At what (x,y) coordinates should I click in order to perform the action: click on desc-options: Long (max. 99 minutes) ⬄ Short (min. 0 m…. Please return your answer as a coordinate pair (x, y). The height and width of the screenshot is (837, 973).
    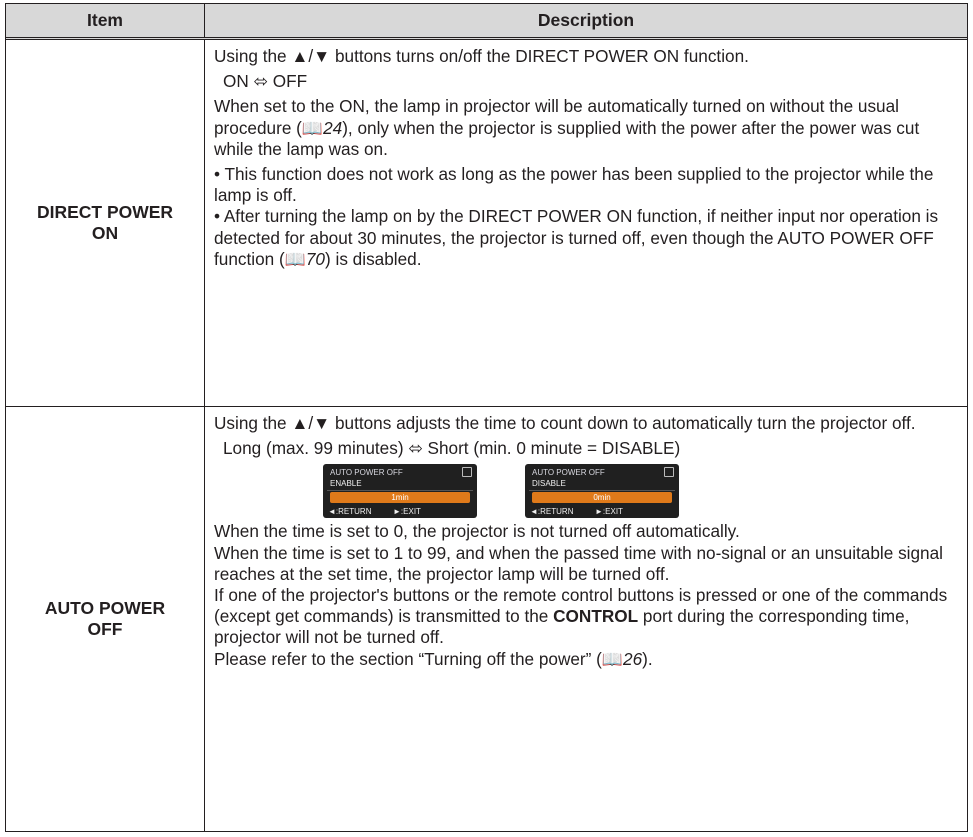
    Looking at the image, I should click on (452, 448).